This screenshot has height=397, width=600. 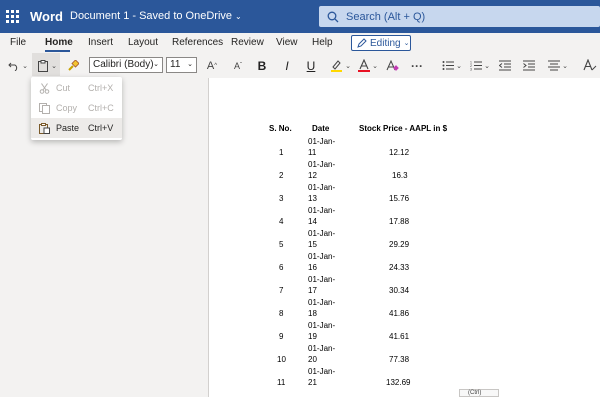 I want to click on grow-font-icon: A ^, so click(x=212, y=65).